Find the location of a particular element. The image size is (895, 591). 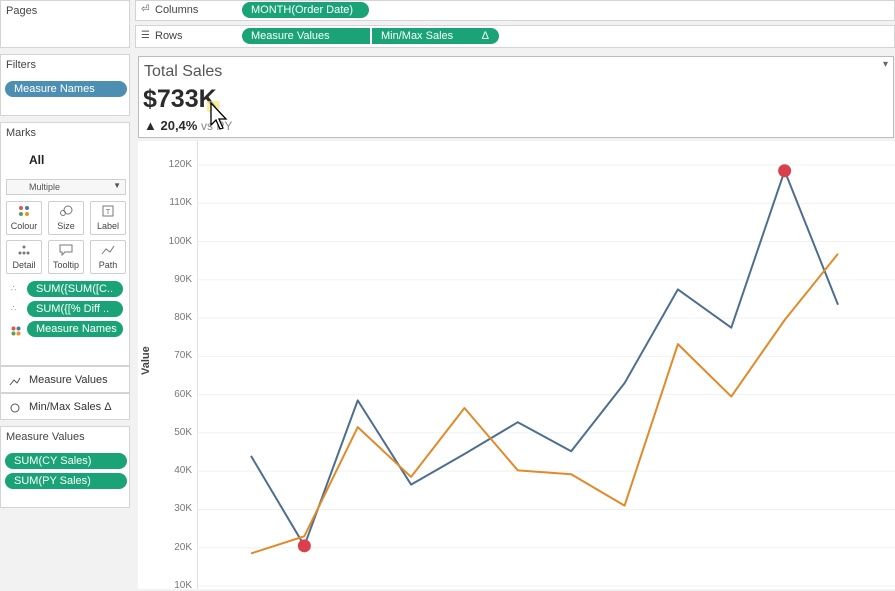

min-sales-marker is located at coordinates (304, 546).